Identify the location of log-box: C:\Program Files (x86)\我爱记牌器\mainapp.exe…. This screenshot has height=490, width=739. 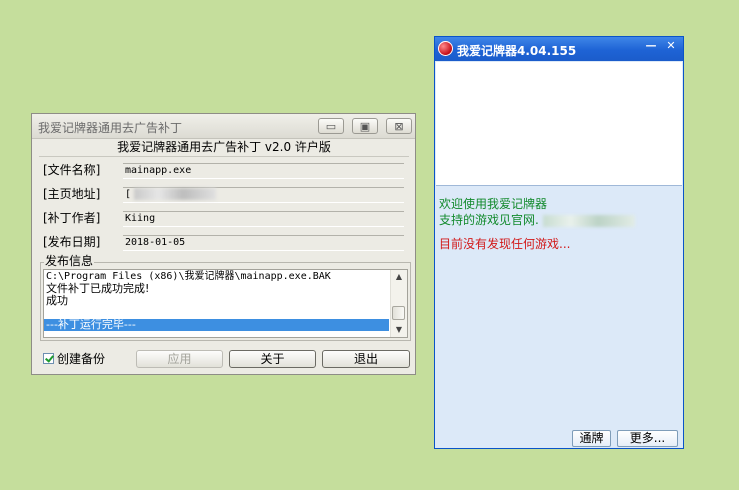
(225, 303).